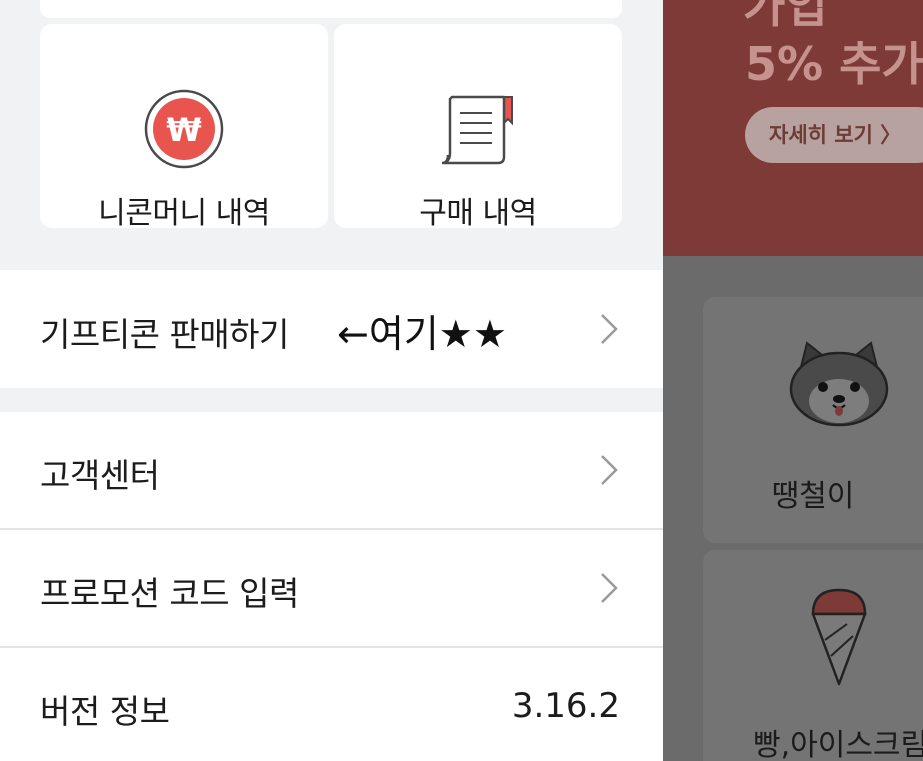 This screenshot has width=923, height=761. I want to click on promo-banner: 가입 5% 추가 자세히 보기 〉, so click(793, 128).